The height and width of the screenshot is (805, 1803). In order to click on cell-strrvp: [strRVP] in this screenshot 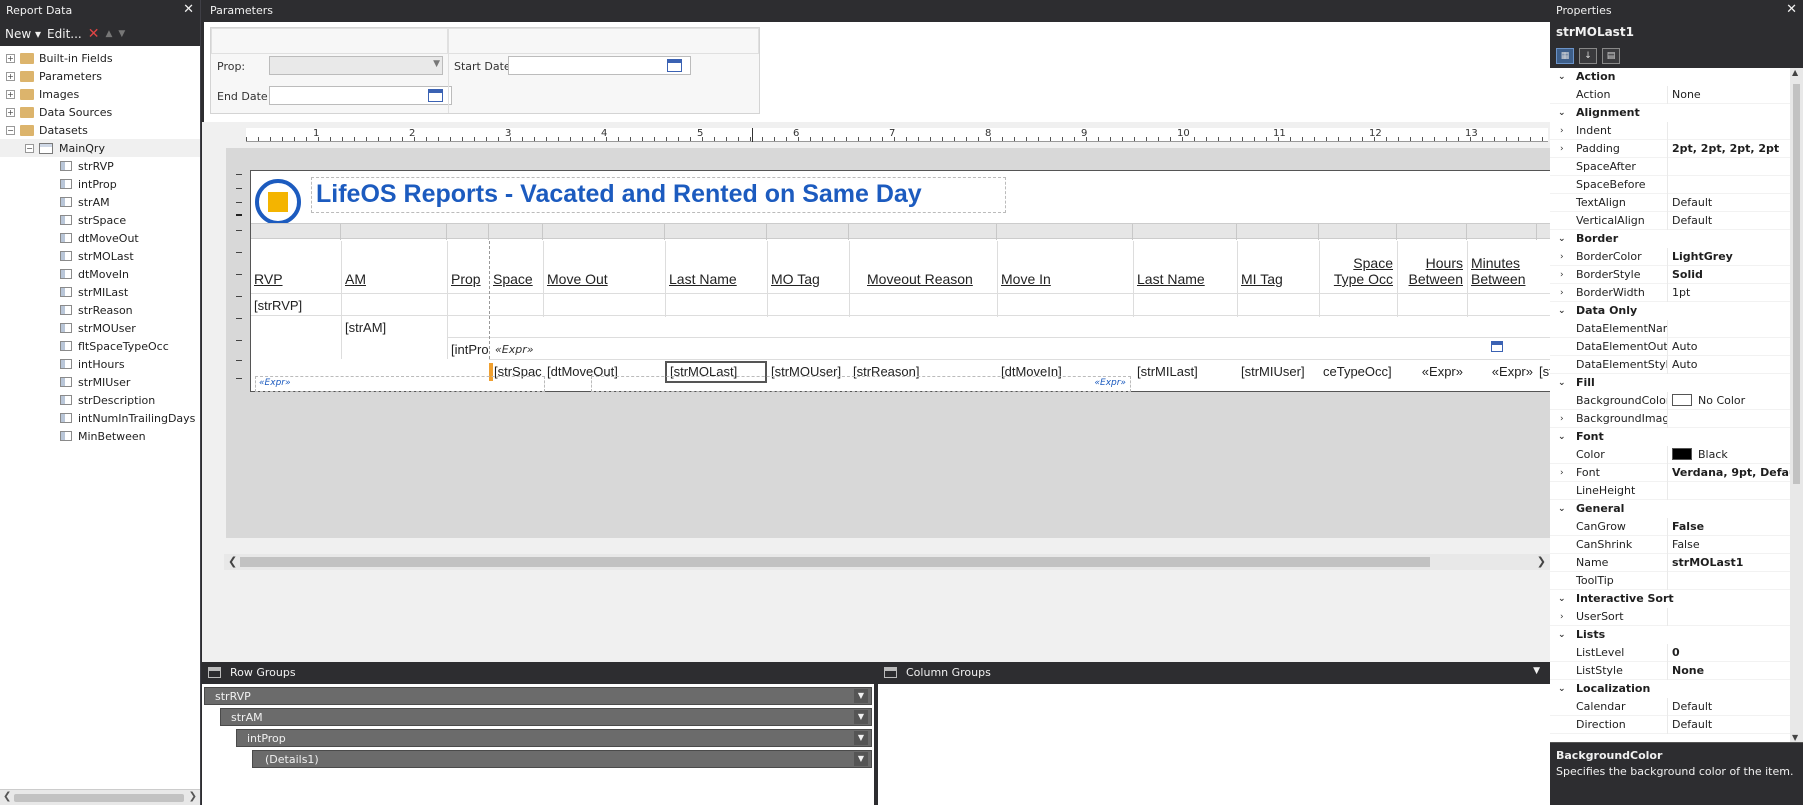, I will do `click(278, 305)`.